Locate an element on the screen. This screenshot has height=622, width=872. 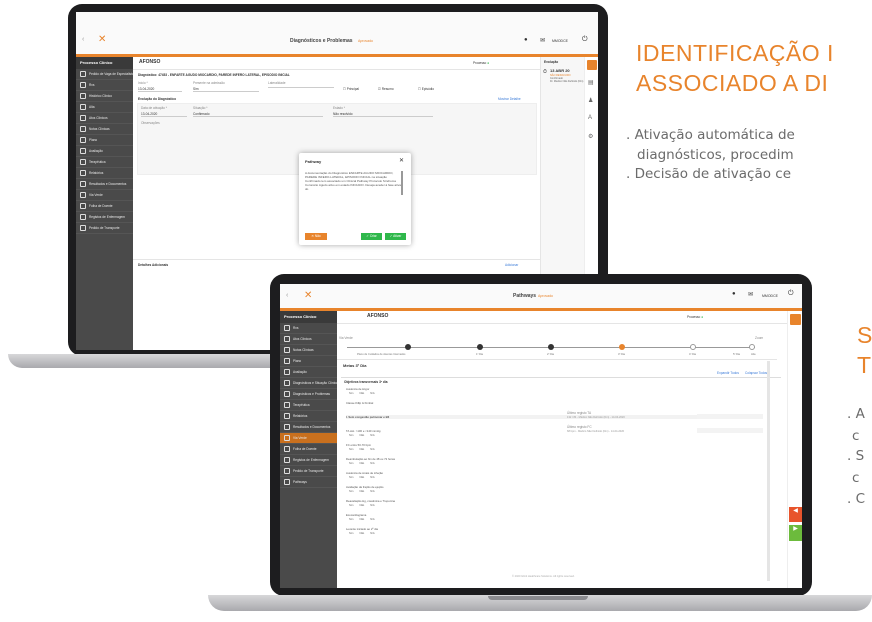
mail-icon-2: ✉ is located at coordinates (750, 294).